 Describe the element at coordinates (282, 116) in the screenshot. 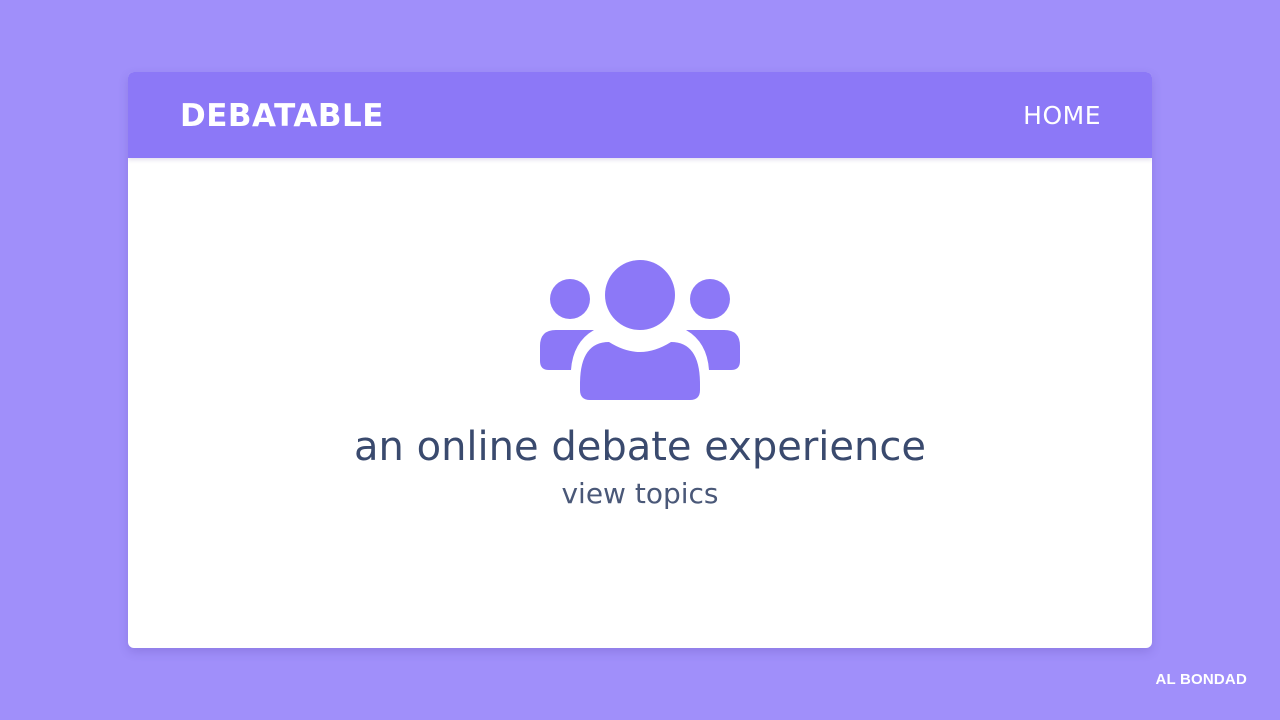

I see `brand-logo: DEBATABLE` at that location.